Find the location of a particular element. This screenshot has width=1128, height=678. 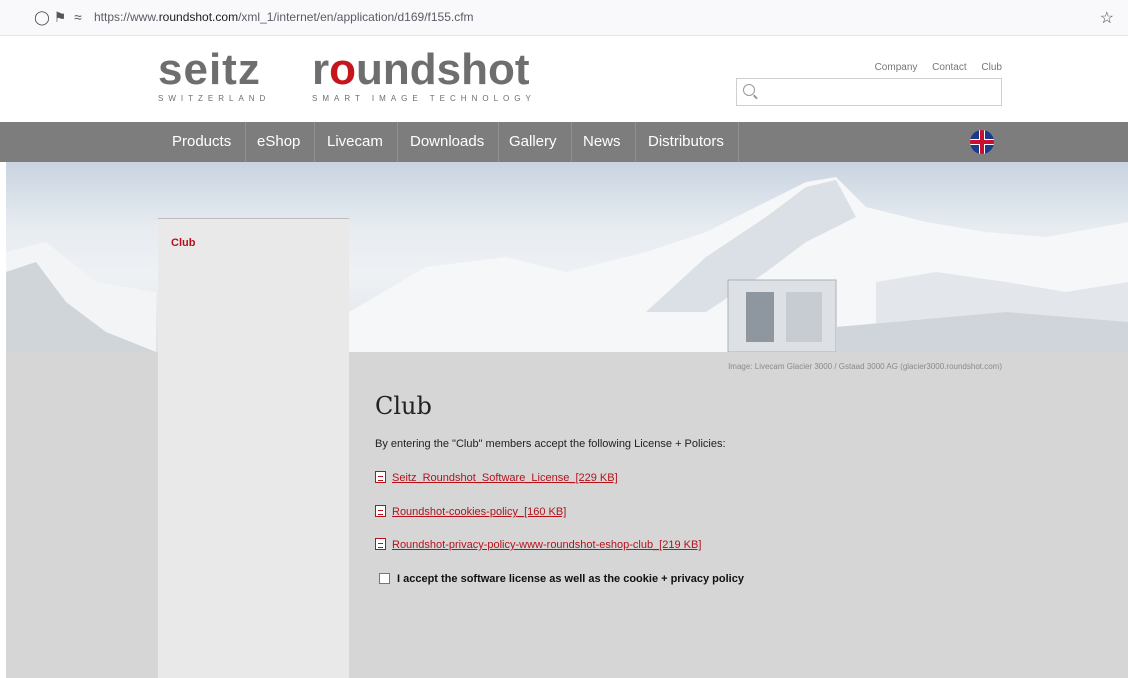

search-input is located at coordinates (869, 92).